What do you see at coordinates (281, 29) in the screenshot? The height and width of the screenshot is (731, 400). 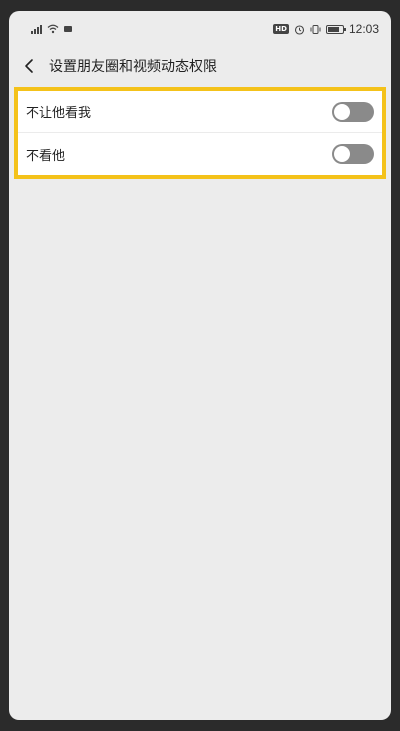 I see `hd-badge: HD` at bounding box center [281, 29].